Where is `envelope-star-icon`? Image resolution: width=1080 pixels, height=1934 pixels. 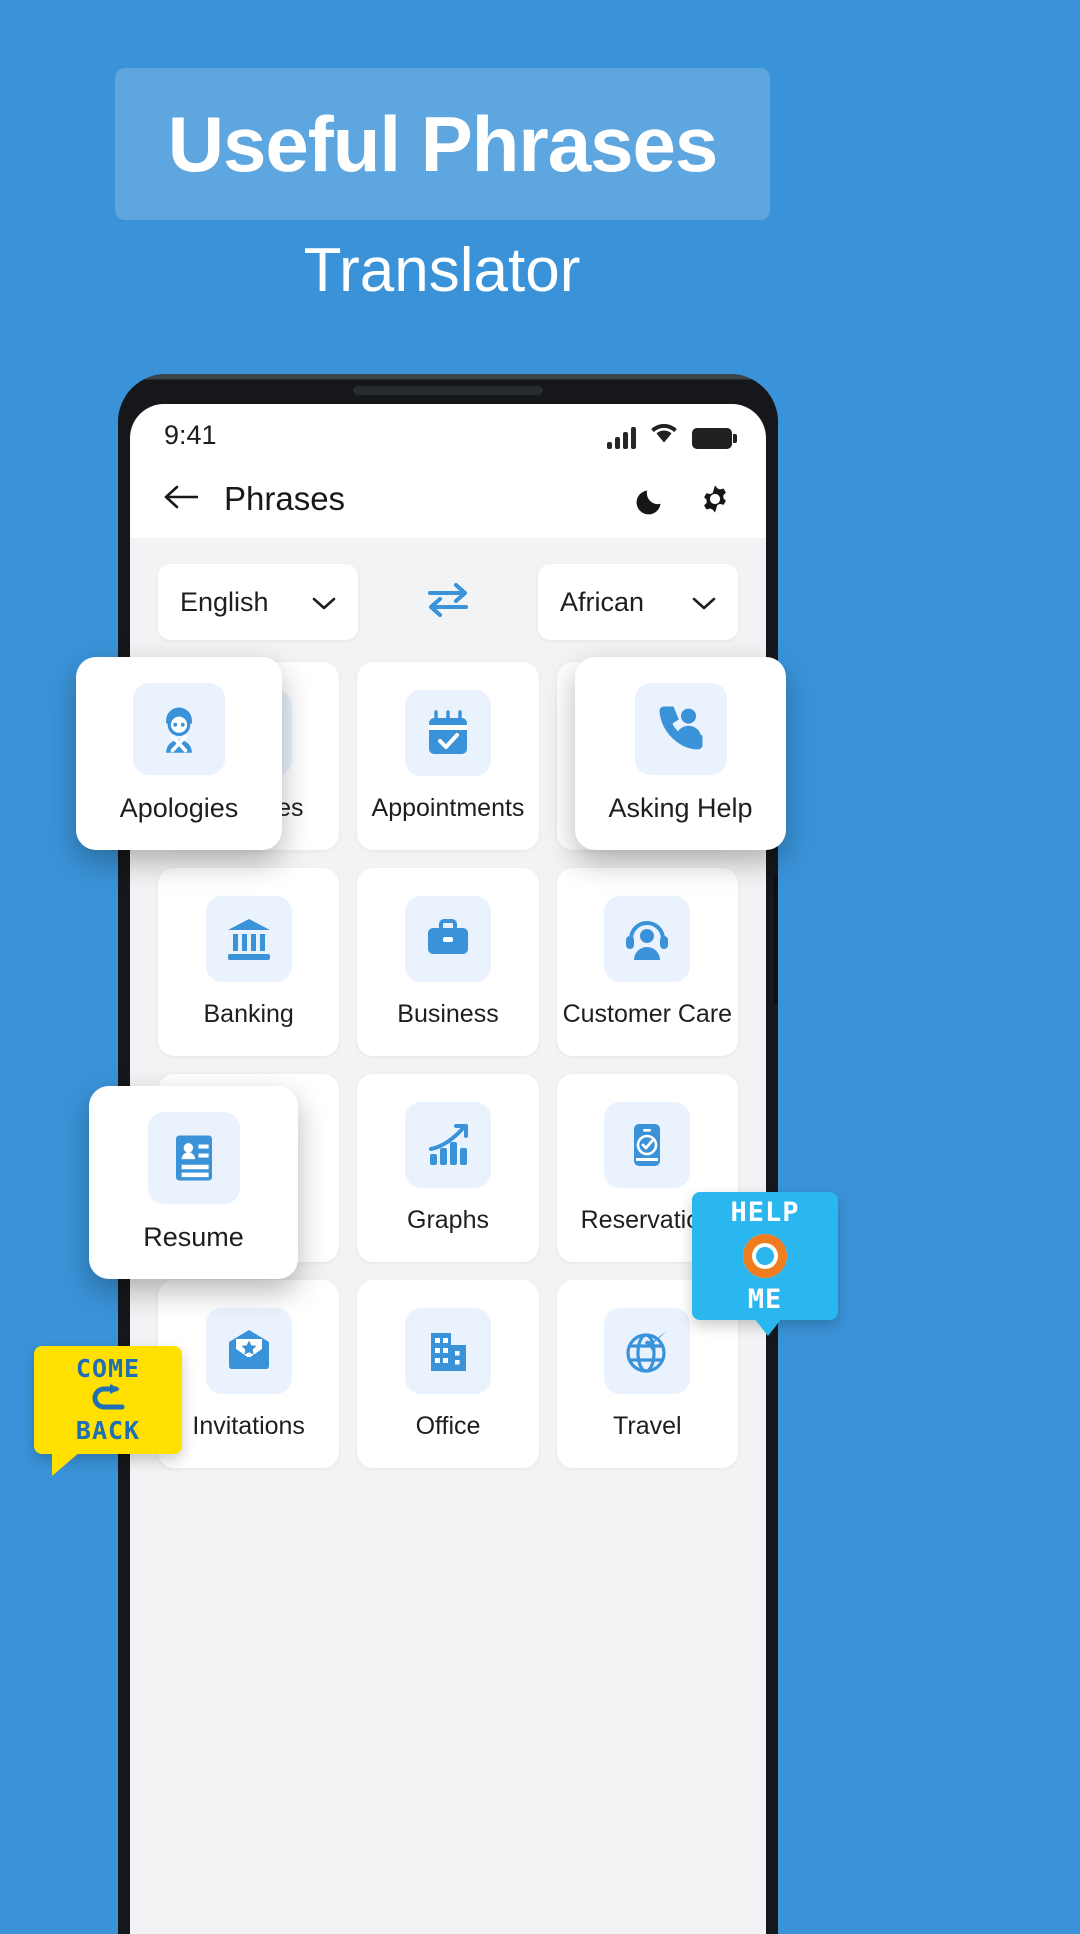
envelope-star-icon is located at coordinates (248, 1350).